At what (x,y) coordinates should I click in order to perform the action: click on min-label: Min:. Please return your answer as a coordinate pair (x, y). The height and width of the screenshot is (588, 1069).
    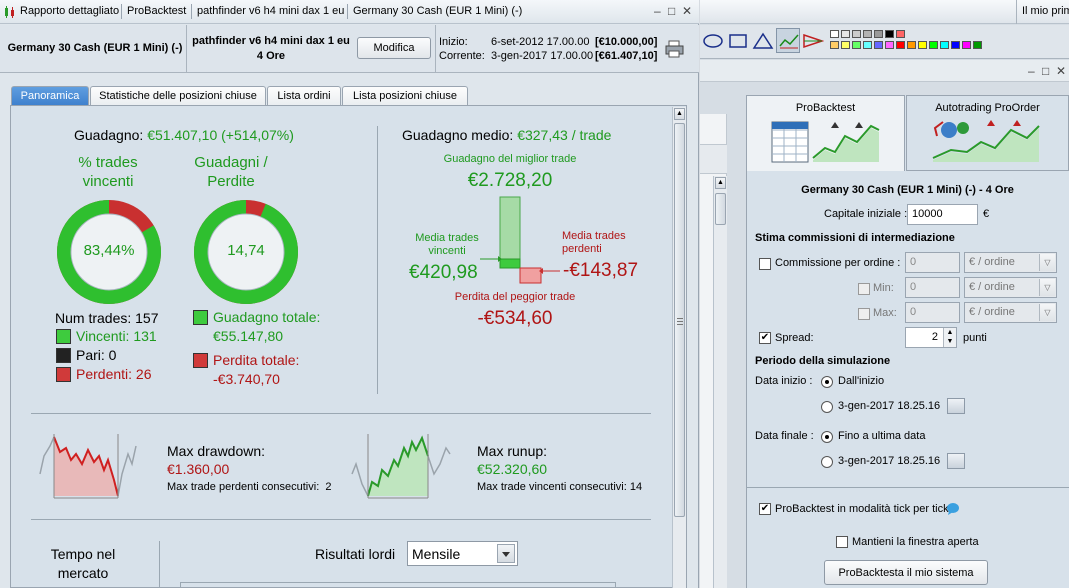
    Looking at the image, I should click on (883, 288).